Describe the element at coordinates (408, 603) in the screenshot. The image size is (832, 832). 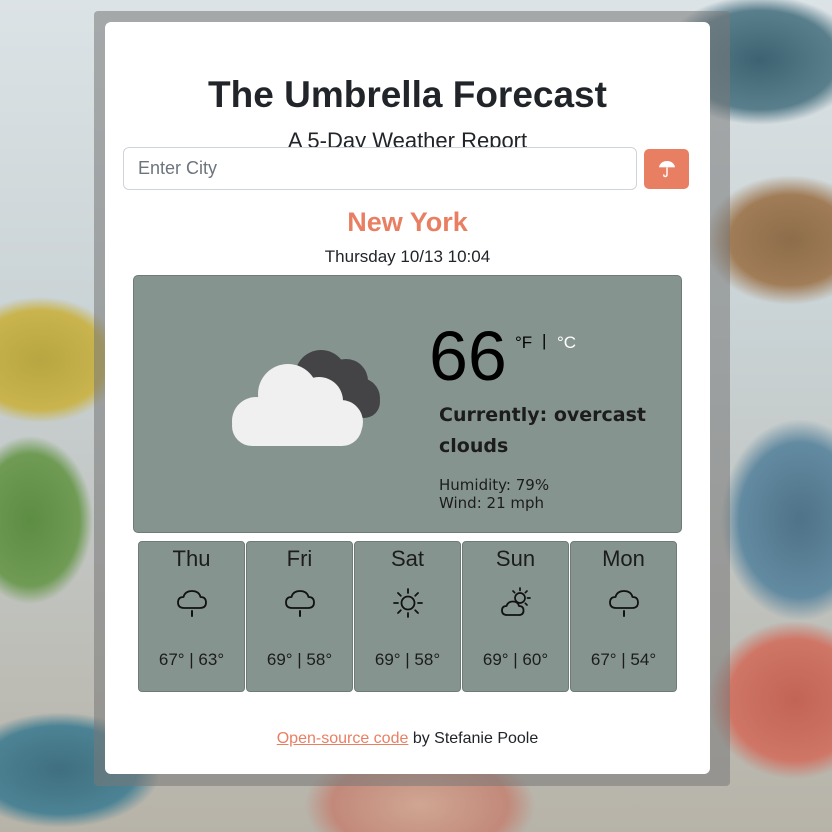
I see `sun-icon` at that location.